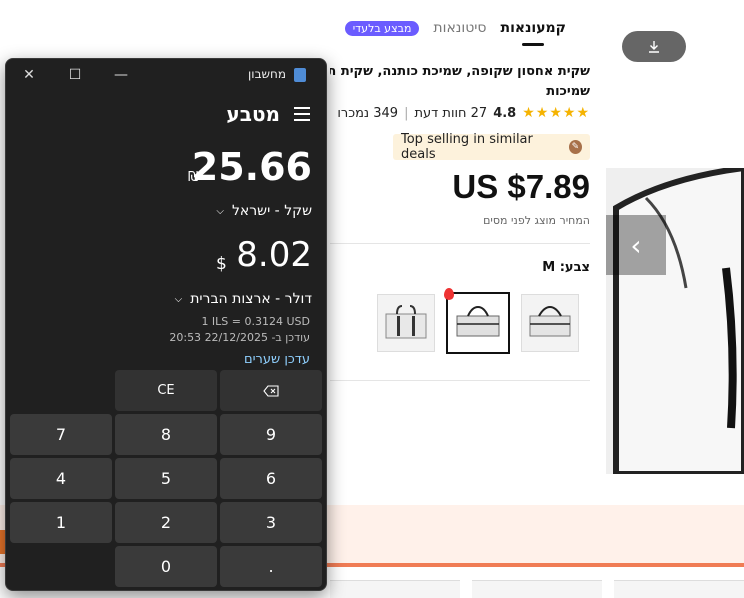  I want to click on backspace-button, so click(271, 390).